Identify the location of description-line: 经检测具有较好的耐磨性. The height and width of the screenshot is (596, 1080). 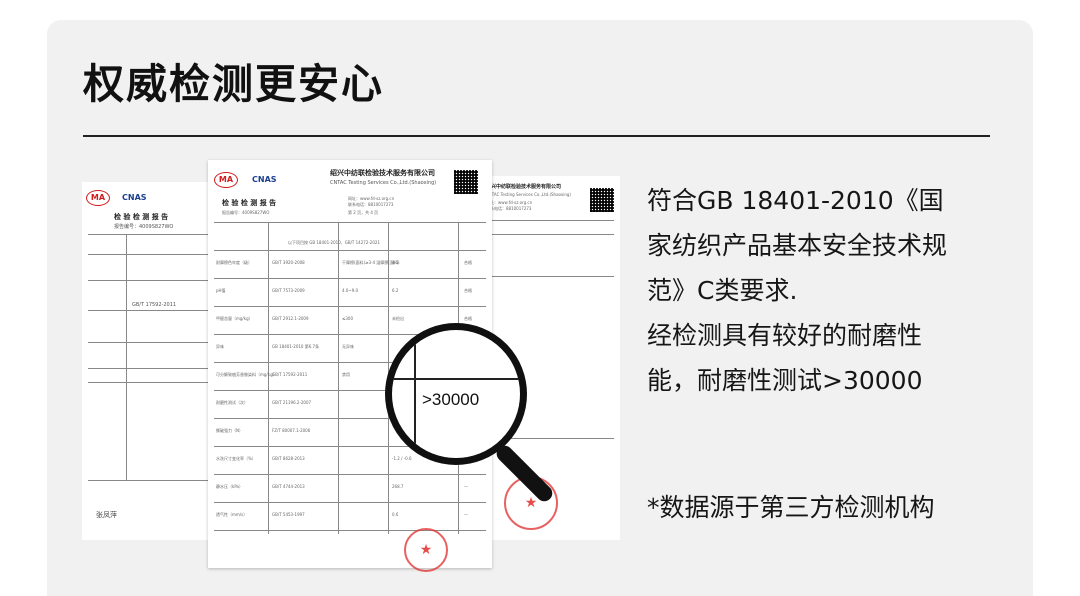
(785, 335).